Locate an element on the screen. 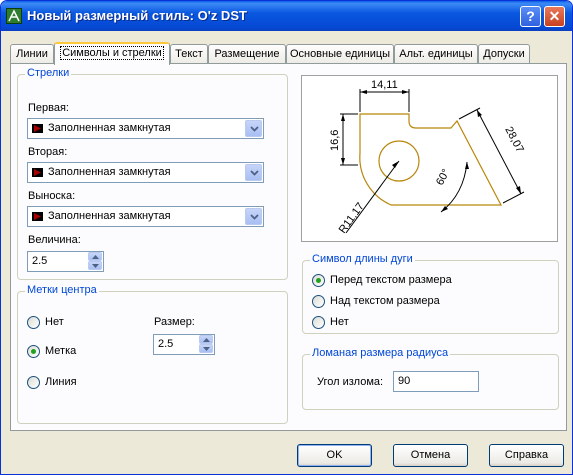  autocad-app-icon is located at coordinates (14, 16).